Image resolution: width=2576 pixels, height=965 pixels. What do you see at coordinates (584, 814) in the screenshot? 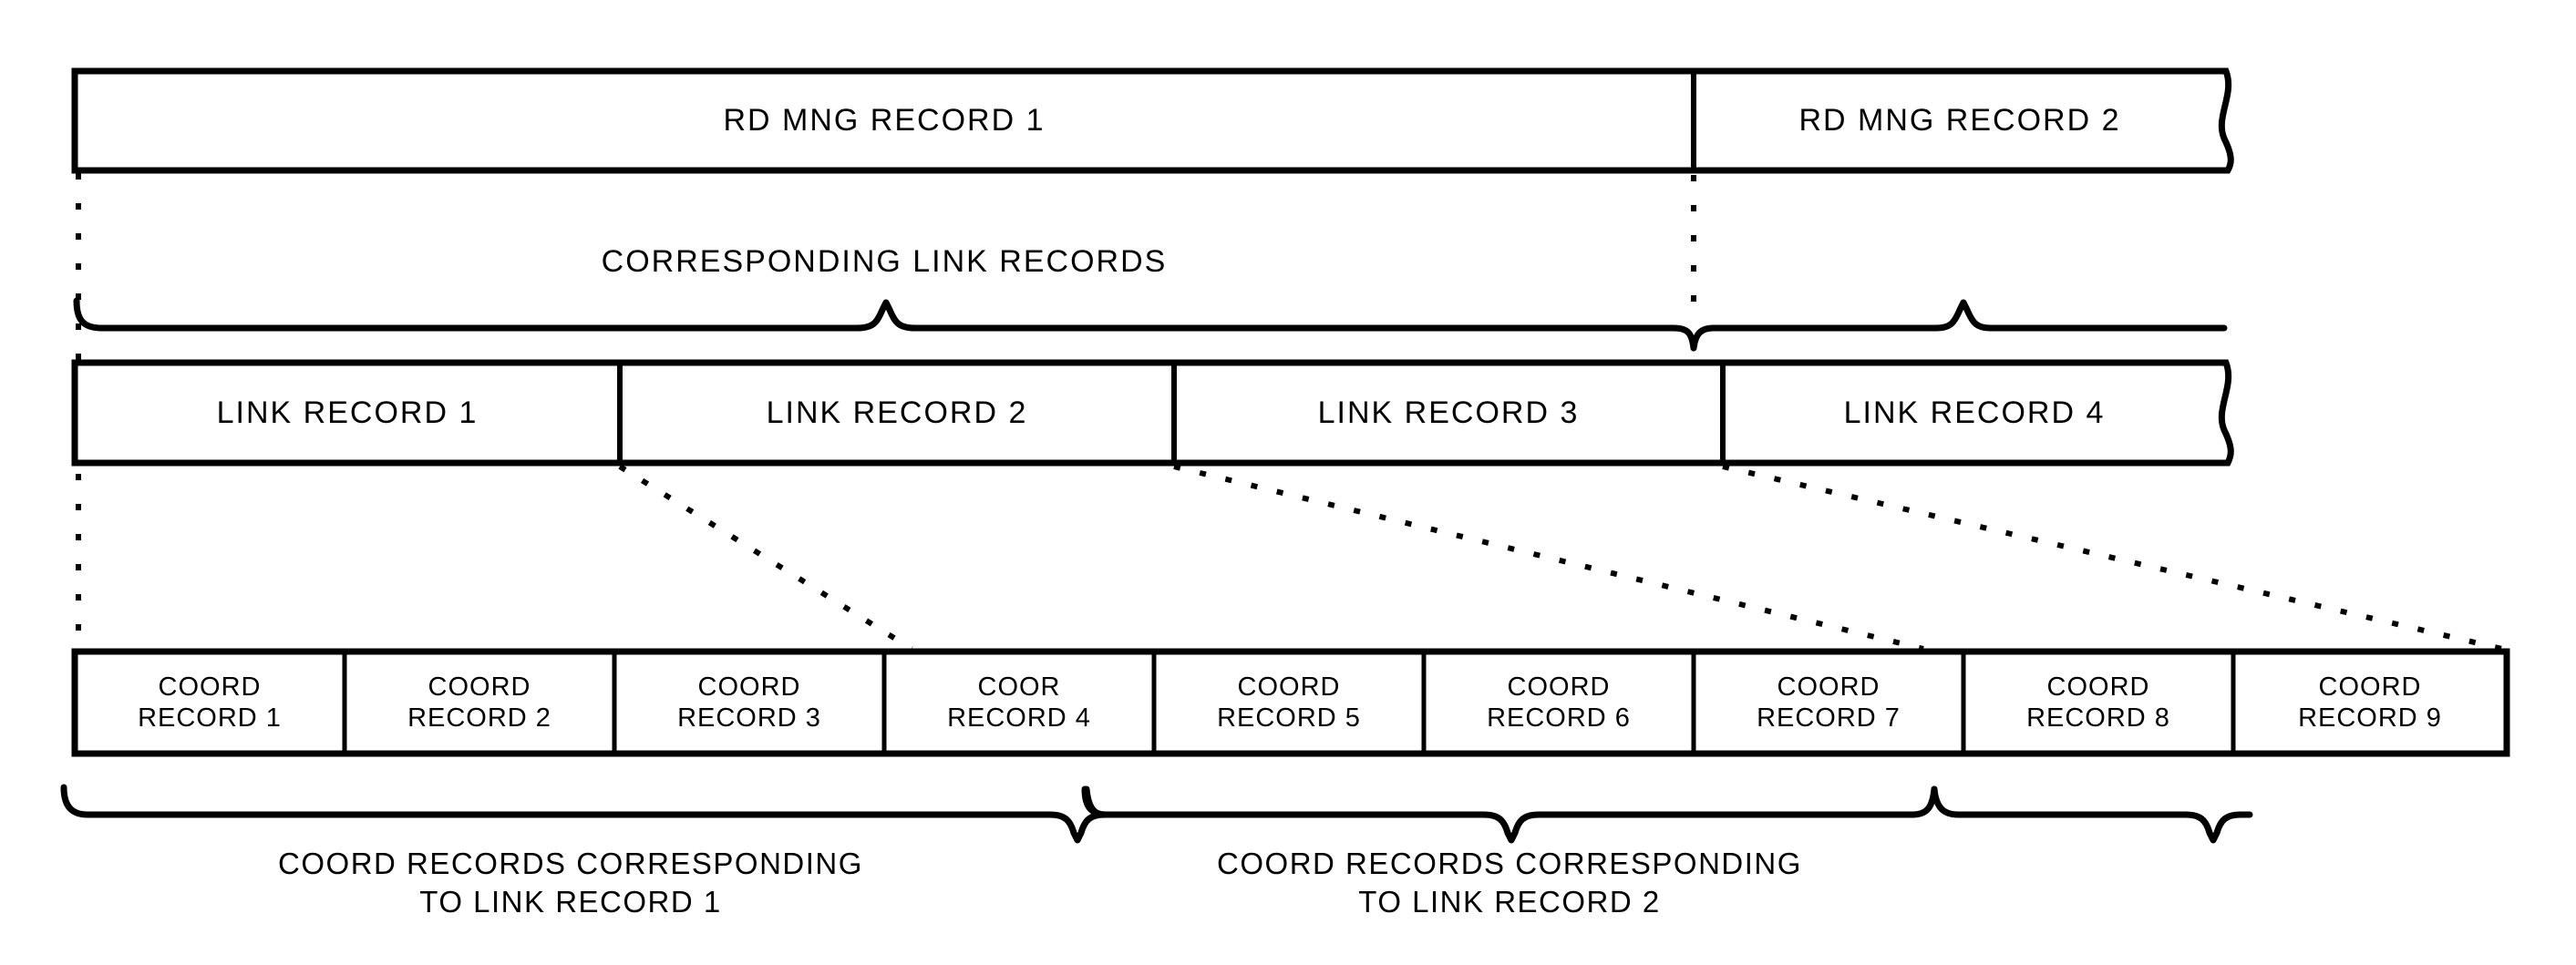
I see `brace-coord-records-link1` at bounding box center [584, 814].